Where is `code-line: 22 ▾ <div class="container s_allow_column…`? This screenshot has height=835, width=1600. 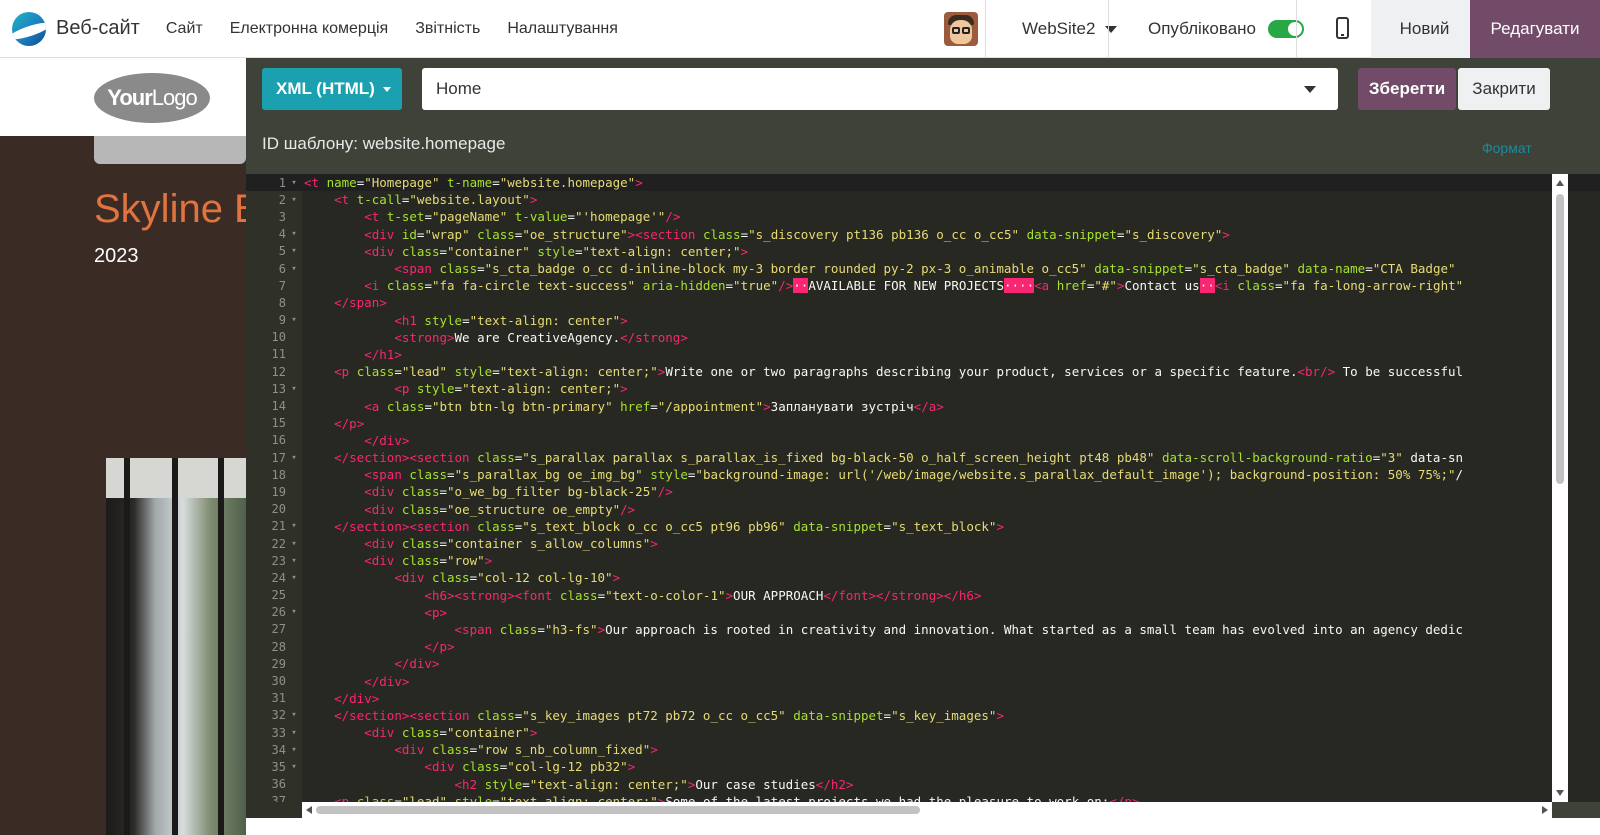 code-line: 22 ▾ <div class="container s_allow_column… is located at coordinates (923, 543).